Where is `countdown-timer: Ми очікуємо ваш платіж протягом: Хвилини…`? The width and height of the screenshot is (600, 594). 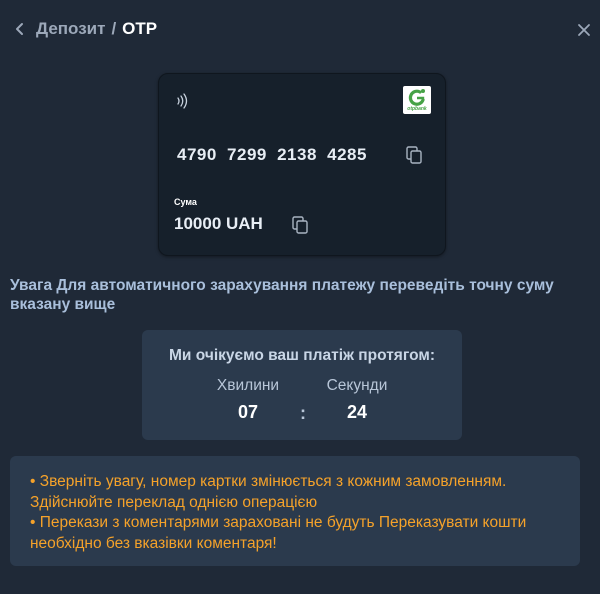 countdown-timer: Ми очікуємо ваш платіж протягом: Хвилини… is located at coordinates (302, 385).